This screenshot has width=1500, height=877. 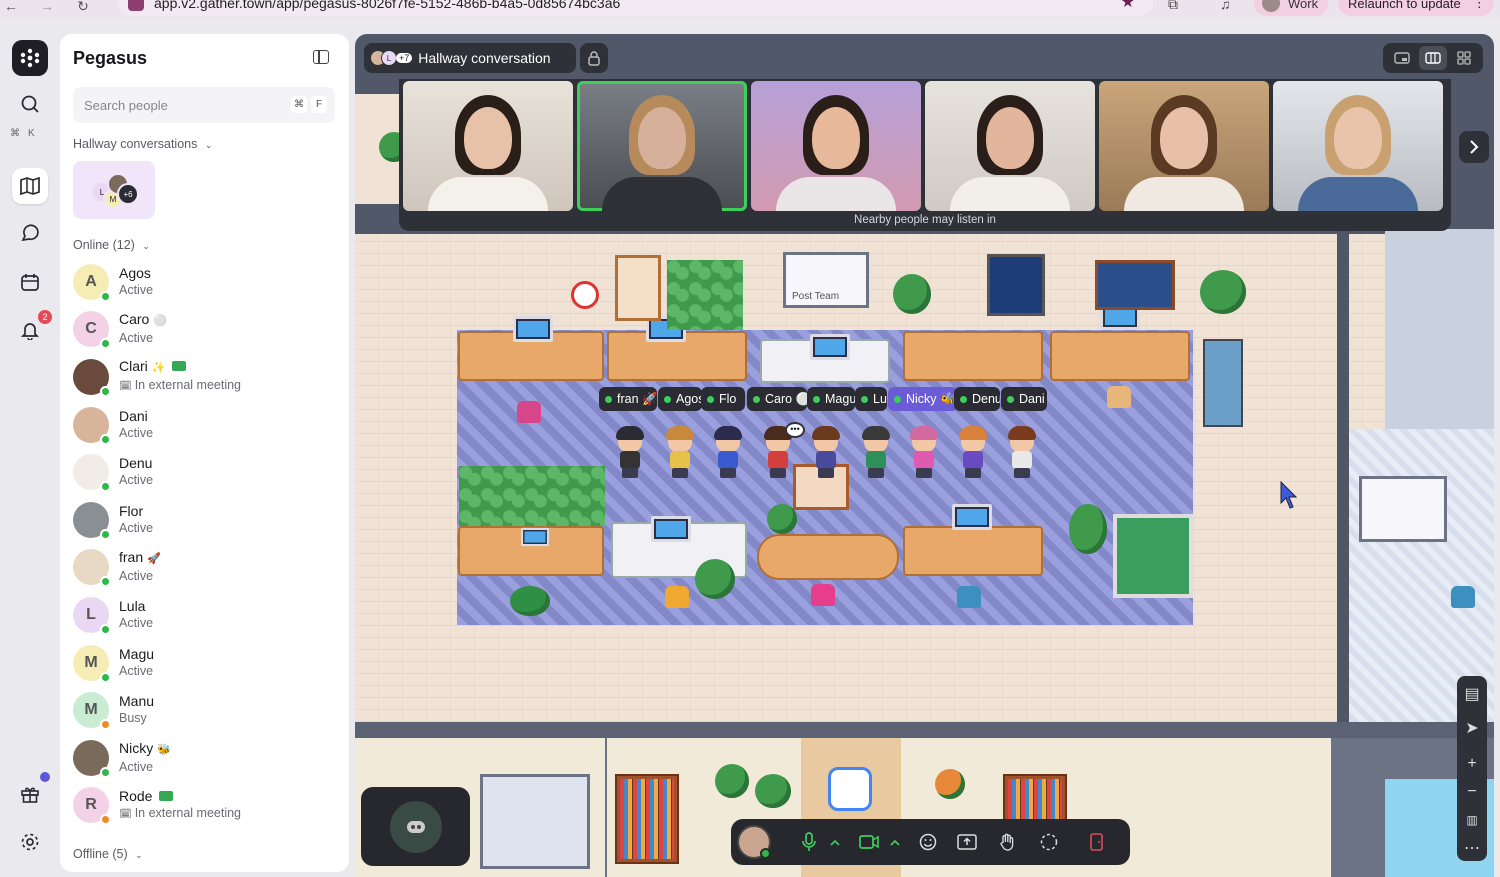 I want to click on avatar-name-chip: fran 🚀, so click(x=628, y=399).